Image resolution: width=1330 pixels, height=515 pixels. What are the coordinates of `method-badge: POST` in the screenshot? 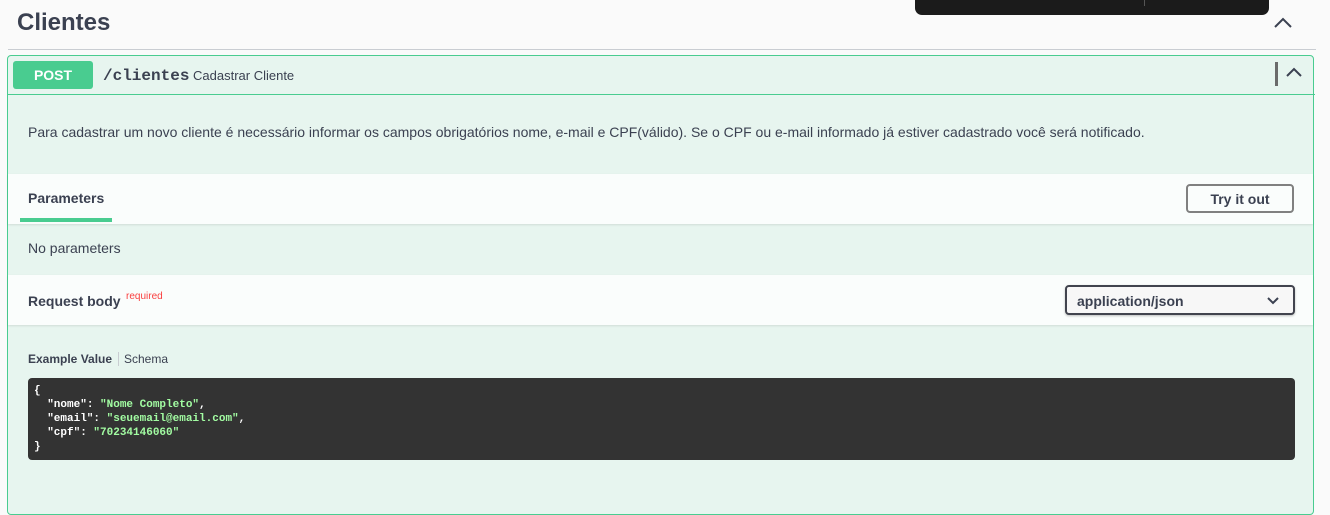 It's located at (53, 75).